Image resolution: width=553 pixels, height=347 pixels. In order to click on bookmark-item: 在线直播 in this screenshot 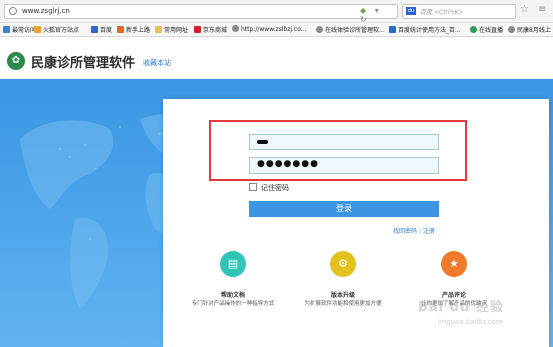, I will do `click(486, 29)`.